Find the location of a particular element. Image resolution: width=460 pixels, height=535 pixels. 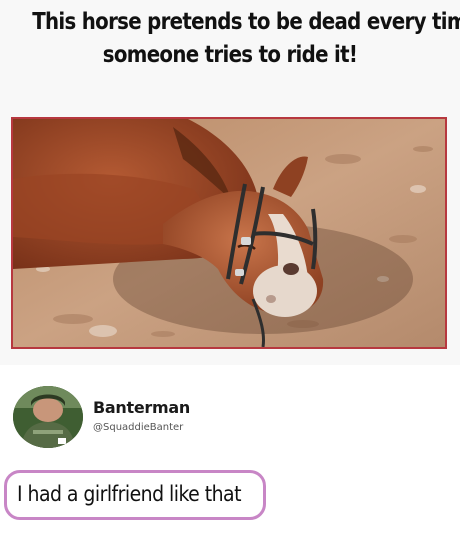

user-handle: @SquaddieBanter is located at coordinates (138, 427).